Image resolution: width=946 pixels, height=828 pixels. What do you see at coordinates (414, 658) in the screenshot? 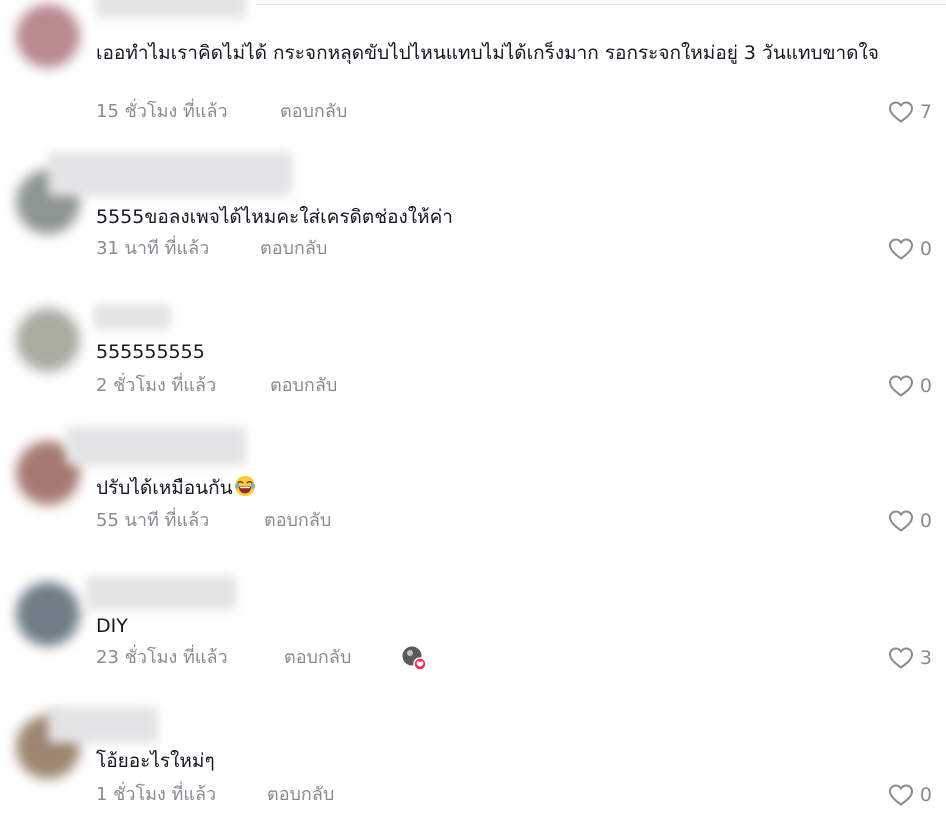
I see `creator-liked-icon` at bounding box center [414, 658].